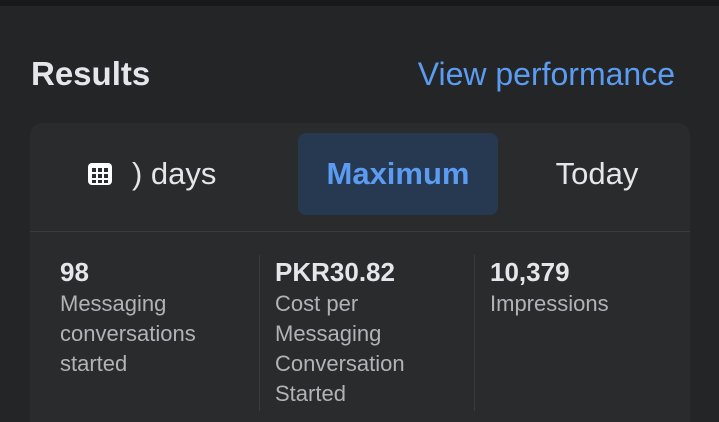 This screenshot has height=422, width=719. Describe the element at coordinates (340, 348) in the screenshot. I see `metric-label: Cost per Messaging Conversation Started` at that location.